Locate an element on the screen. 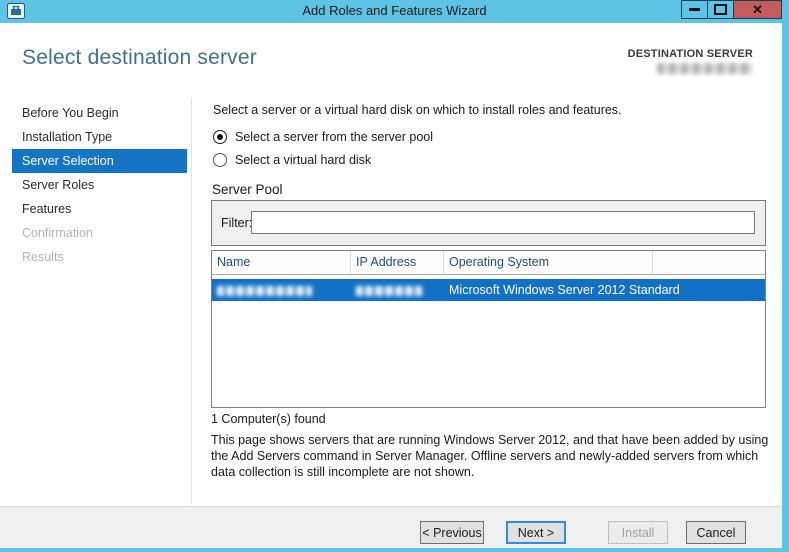  sidebar-item-server-roles: Server Roles is located at coordinates (99, 185).